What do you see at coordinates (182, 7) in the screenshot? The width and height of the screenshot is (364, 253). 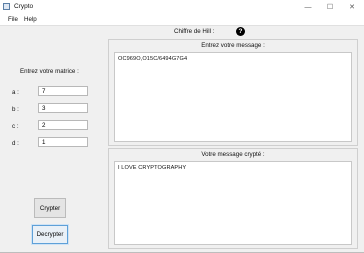 I see `title-bar: Crypto — ☐ ✕` at bounding box center [182, 7].